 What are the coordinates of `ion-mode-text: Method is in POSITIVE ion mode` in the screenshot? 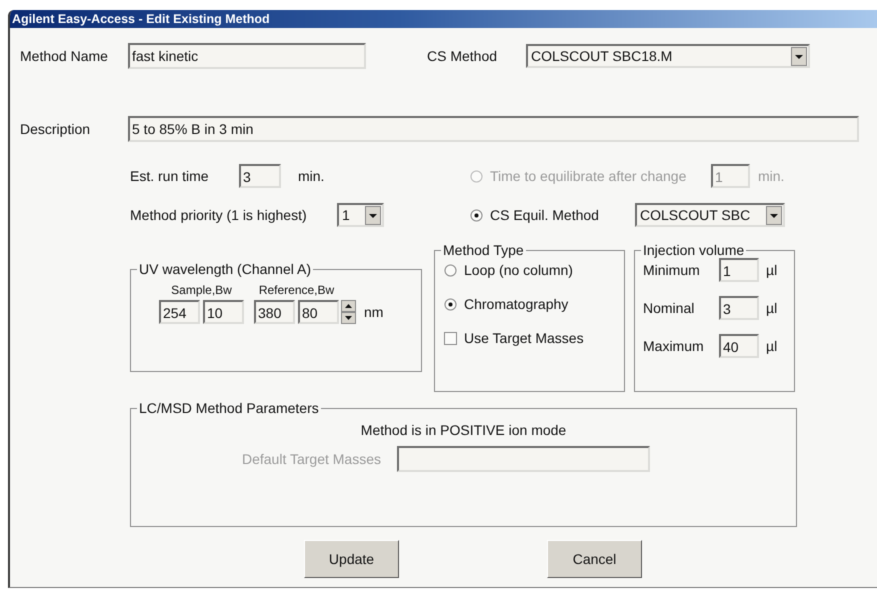 It's located at (463, 430).